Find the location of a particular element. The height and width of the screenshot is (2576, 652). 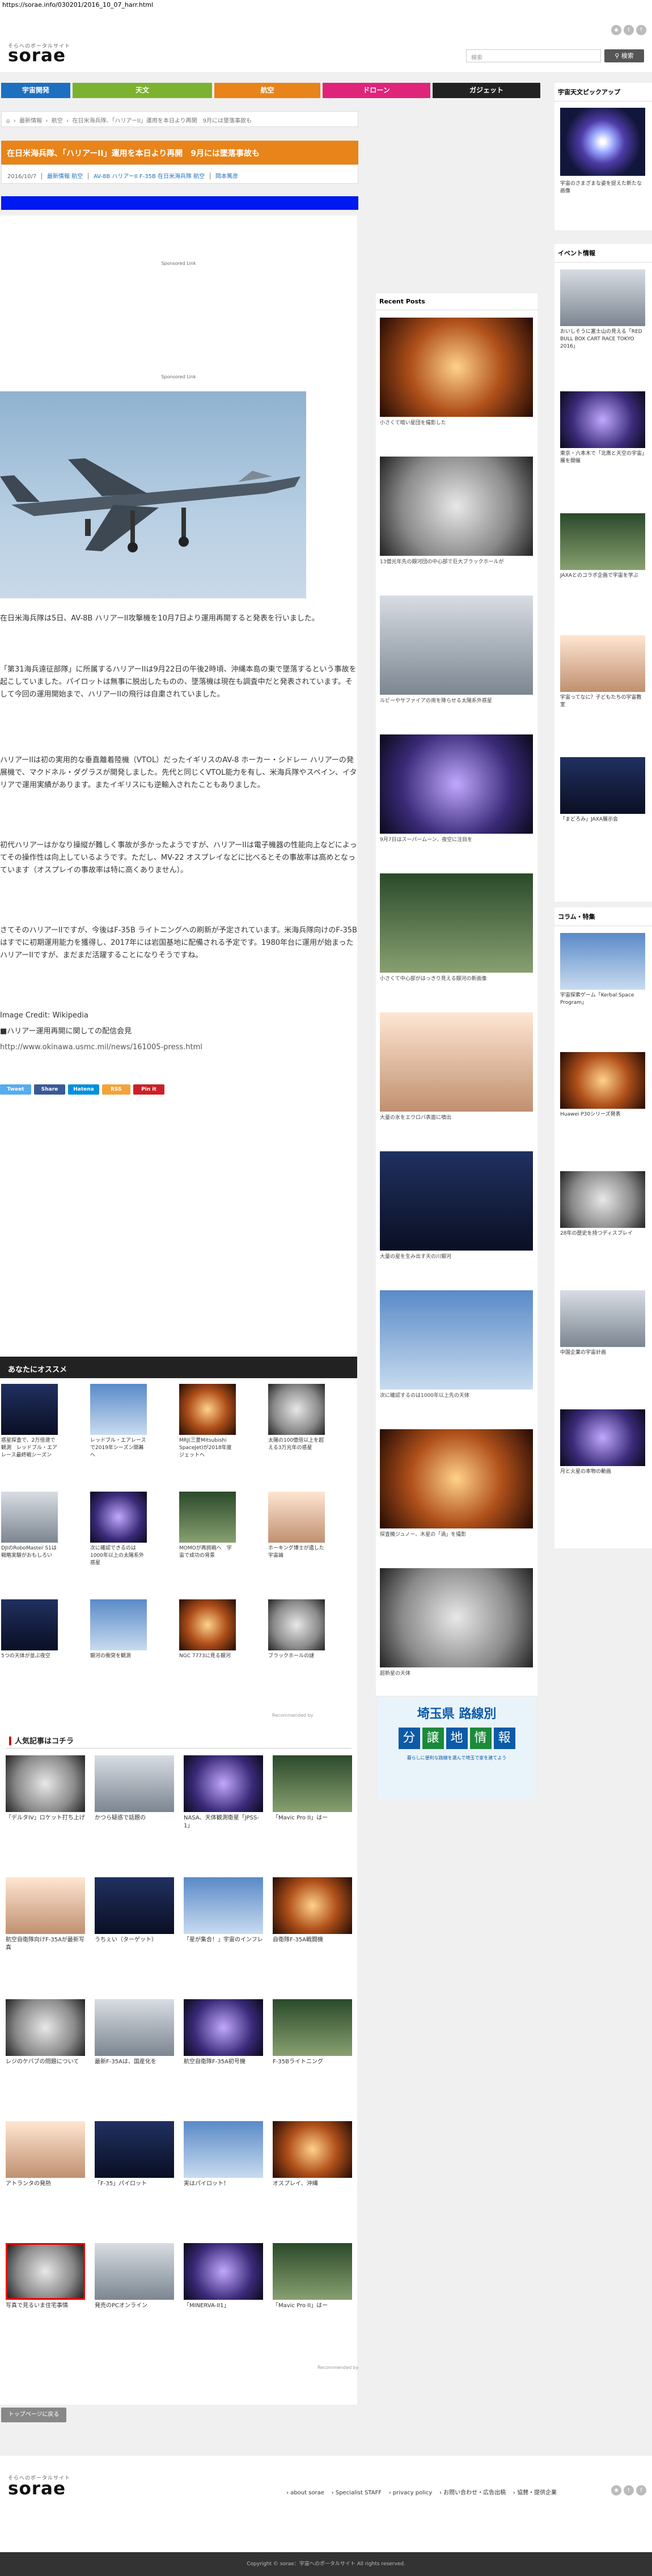

recommend-card: 銀河の衝突を観測 is located at coordinates (118, 1629).